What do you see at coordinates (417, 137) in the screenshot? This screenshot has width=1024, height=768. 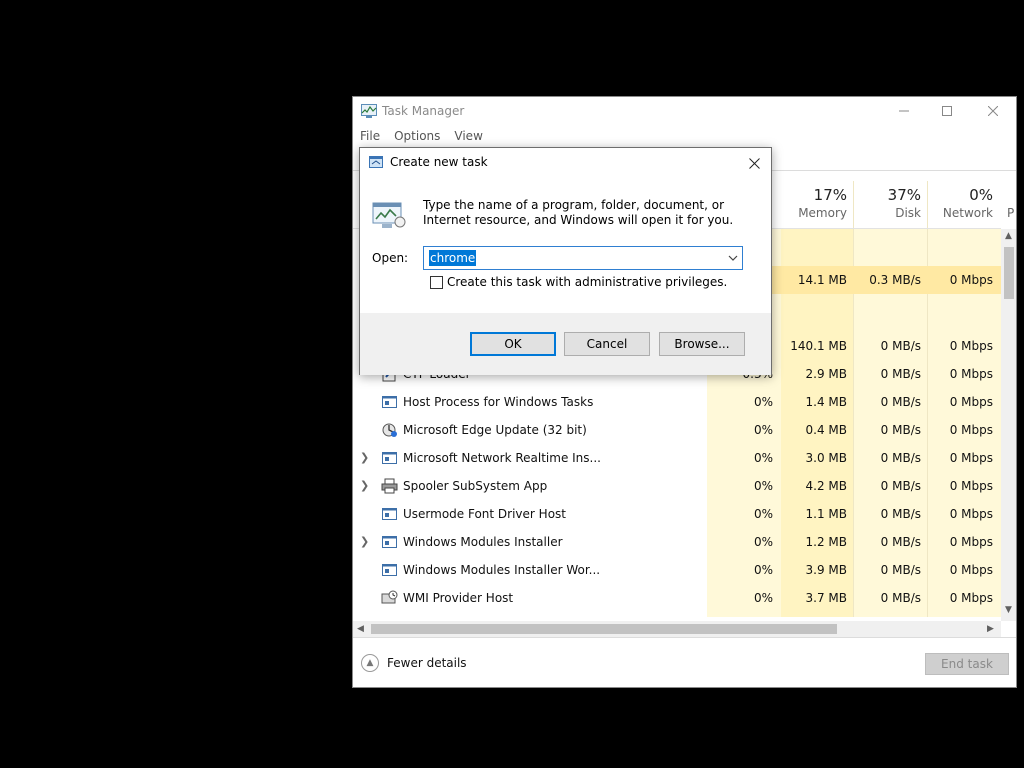 I see `menu-options: Options` at bounding box center [417, 137].